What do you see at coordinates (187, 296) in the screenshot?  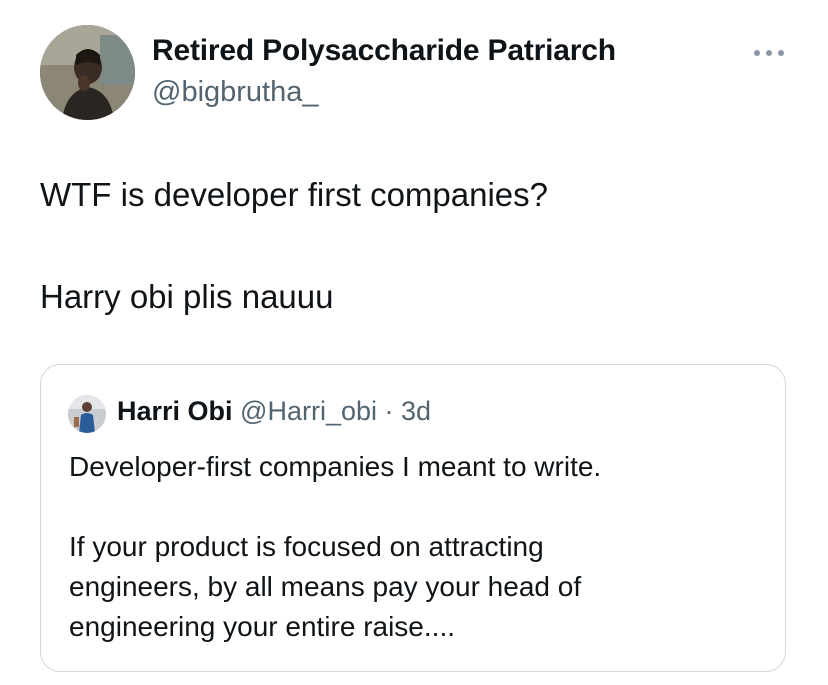 I see `tweet-text-line: Harry obi plis nauuu` at bounding box center [187, 296].